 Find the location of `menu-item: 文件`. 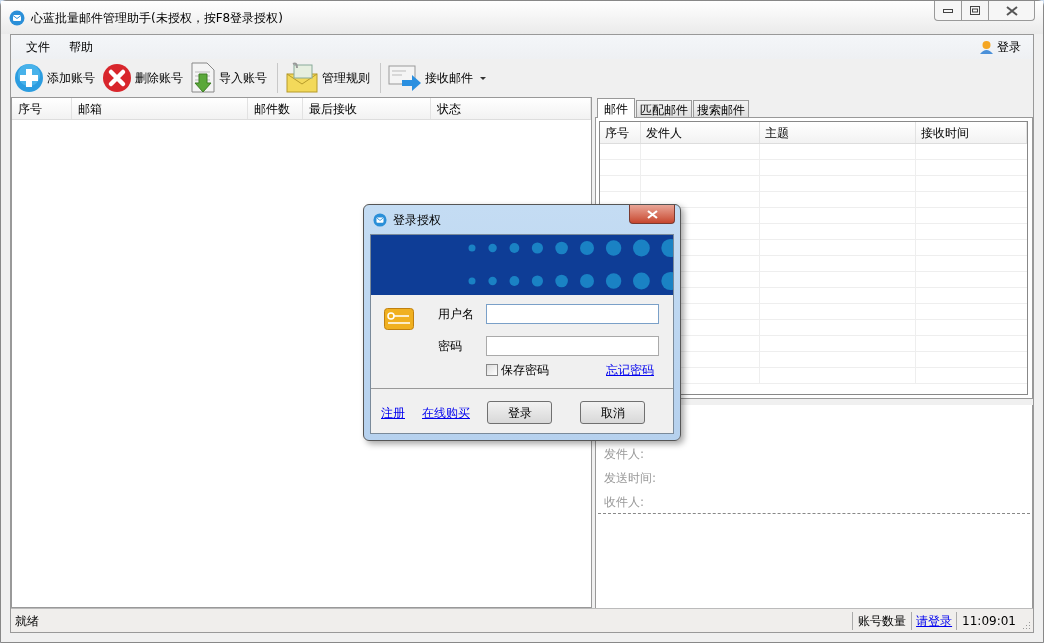

menu-item: 文件 is located at coordinates (38, 47).